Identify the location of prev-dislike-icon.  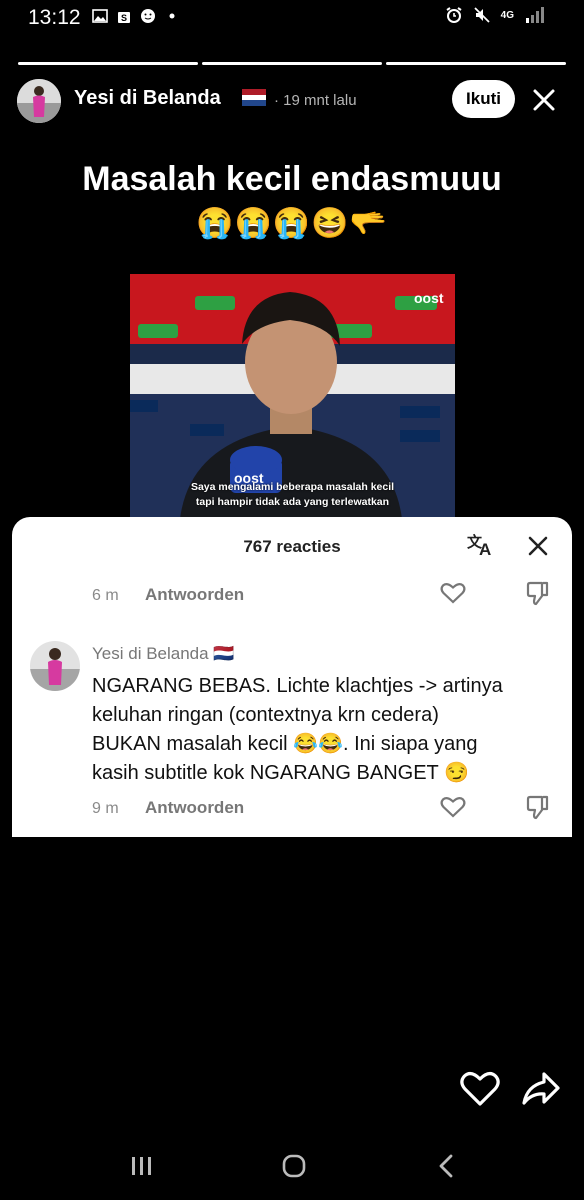
(538, 594).